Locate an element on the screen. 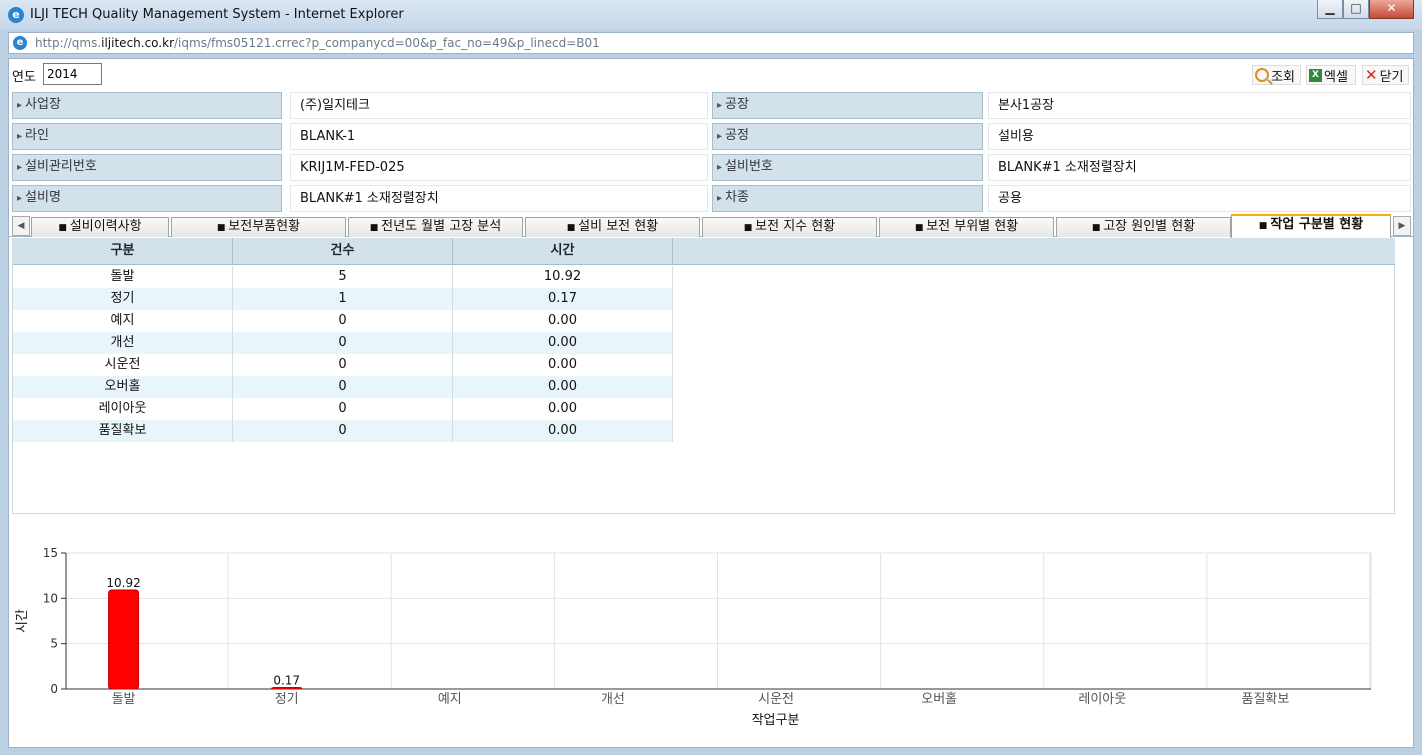 The width and height of the screenshot is (1422, 755). info-row: 사업장 (주)일지테크 공장 본사1공장 is located at coordinates (712, 106).